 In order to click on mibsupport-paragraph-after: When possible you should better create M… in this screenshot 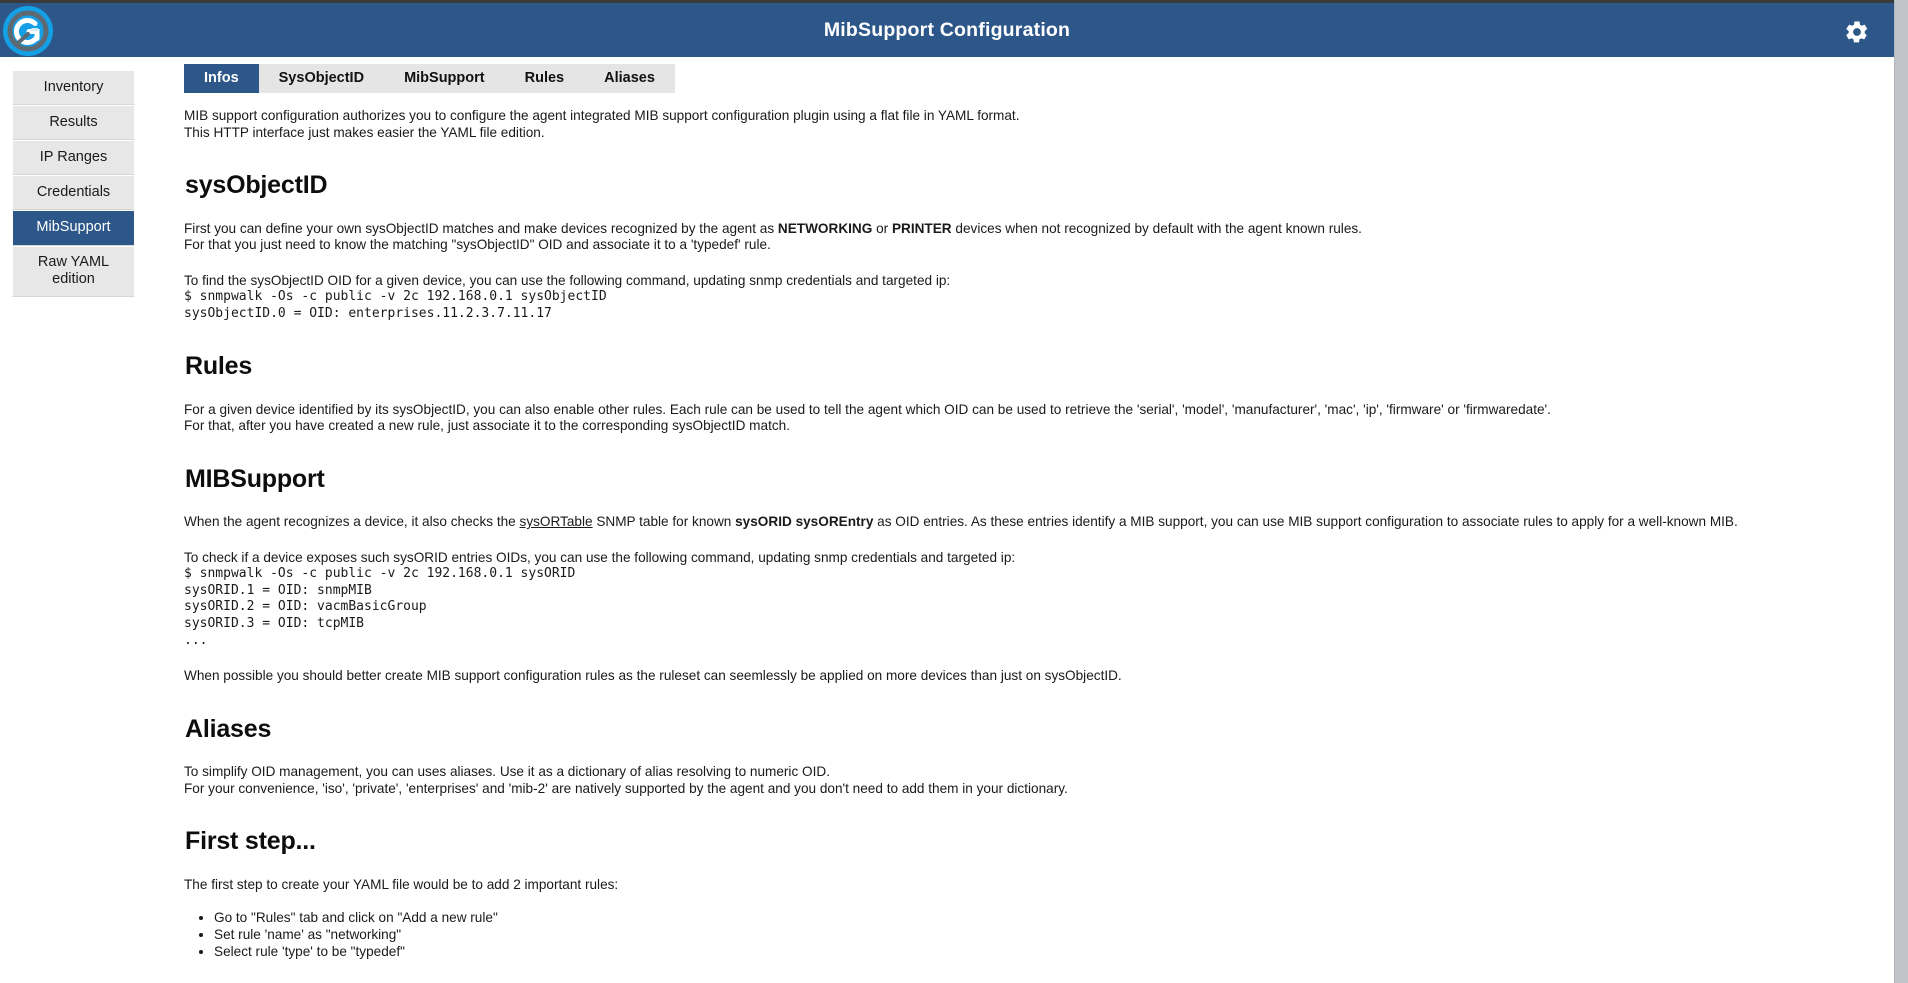, I will do `click(653, 676)`.